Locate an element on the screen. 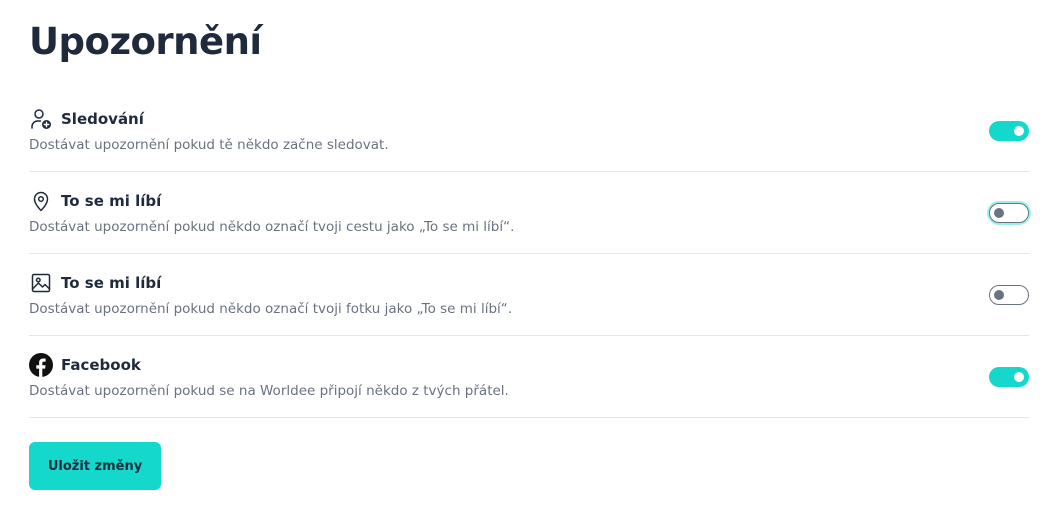  save-button: Uložit změny is located at coordinates (95, 466).